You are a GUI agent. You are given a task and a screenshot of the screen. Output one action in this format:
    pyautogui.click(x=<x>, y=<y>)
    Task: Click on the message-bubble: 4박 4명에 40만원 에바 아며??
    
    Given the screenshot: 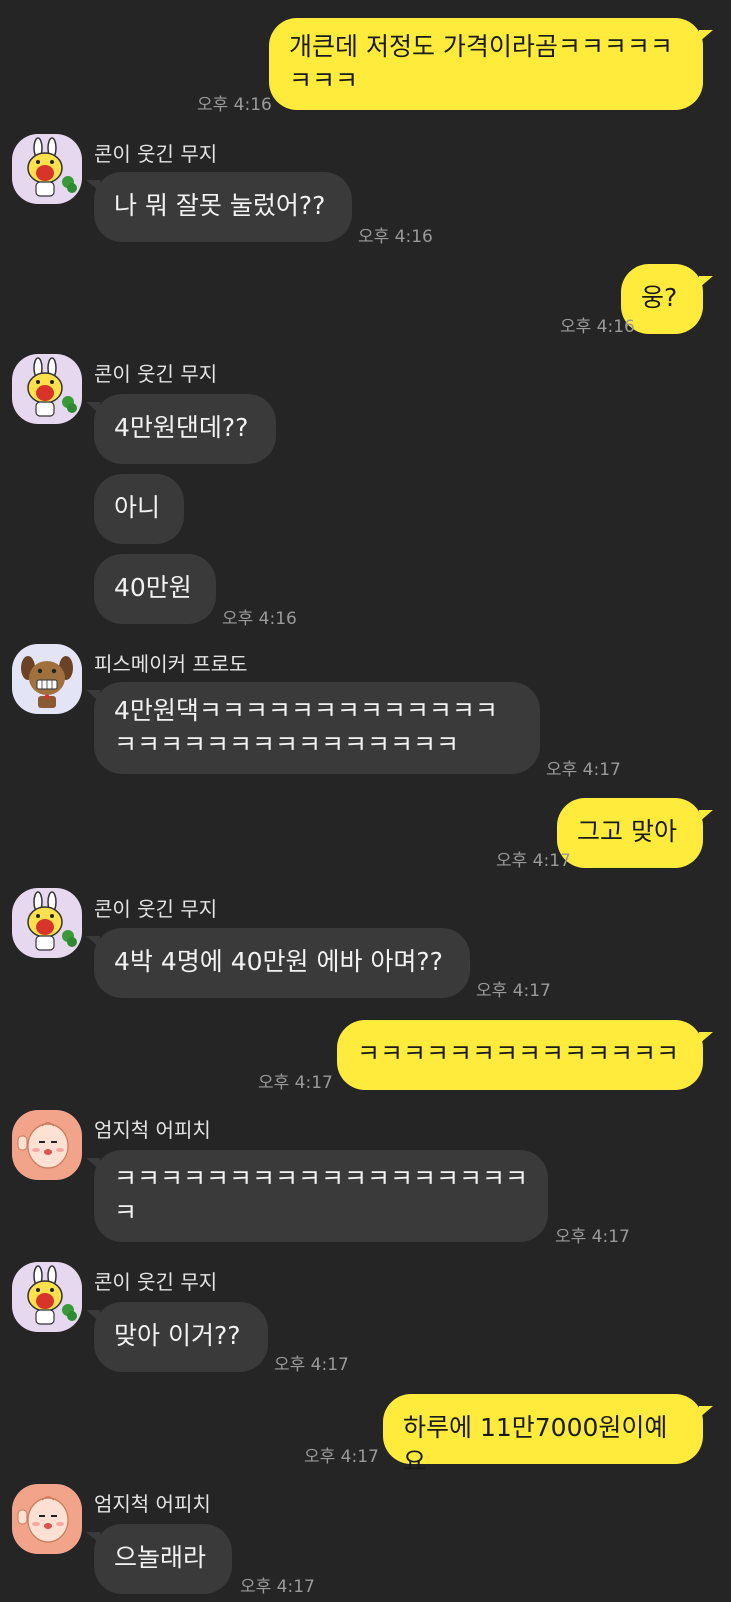 What is the action you would take?
    pyautogui.click(x=282, y=963)
    